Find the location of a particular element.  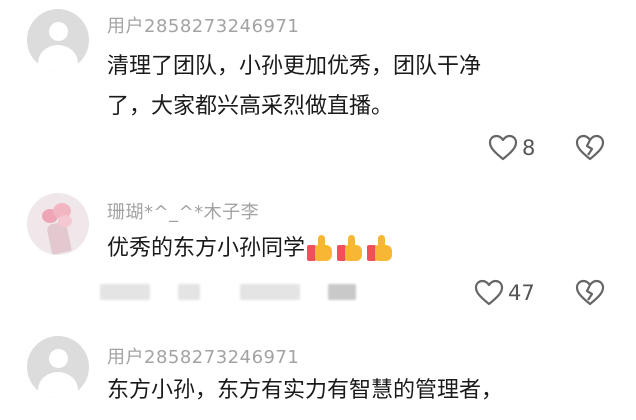

obscured-meta-line is located at coordinates (240, 293).